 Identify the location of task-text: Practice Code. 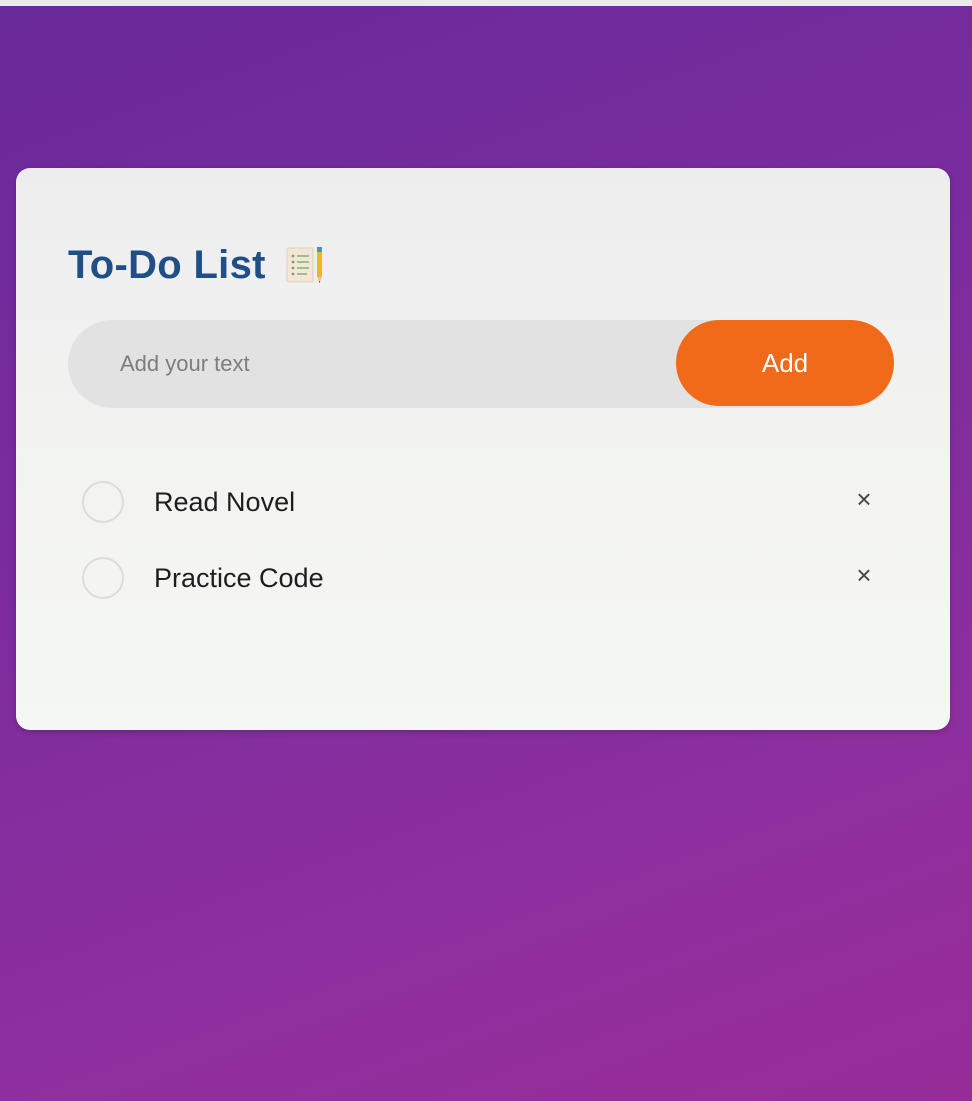
(239, 578).